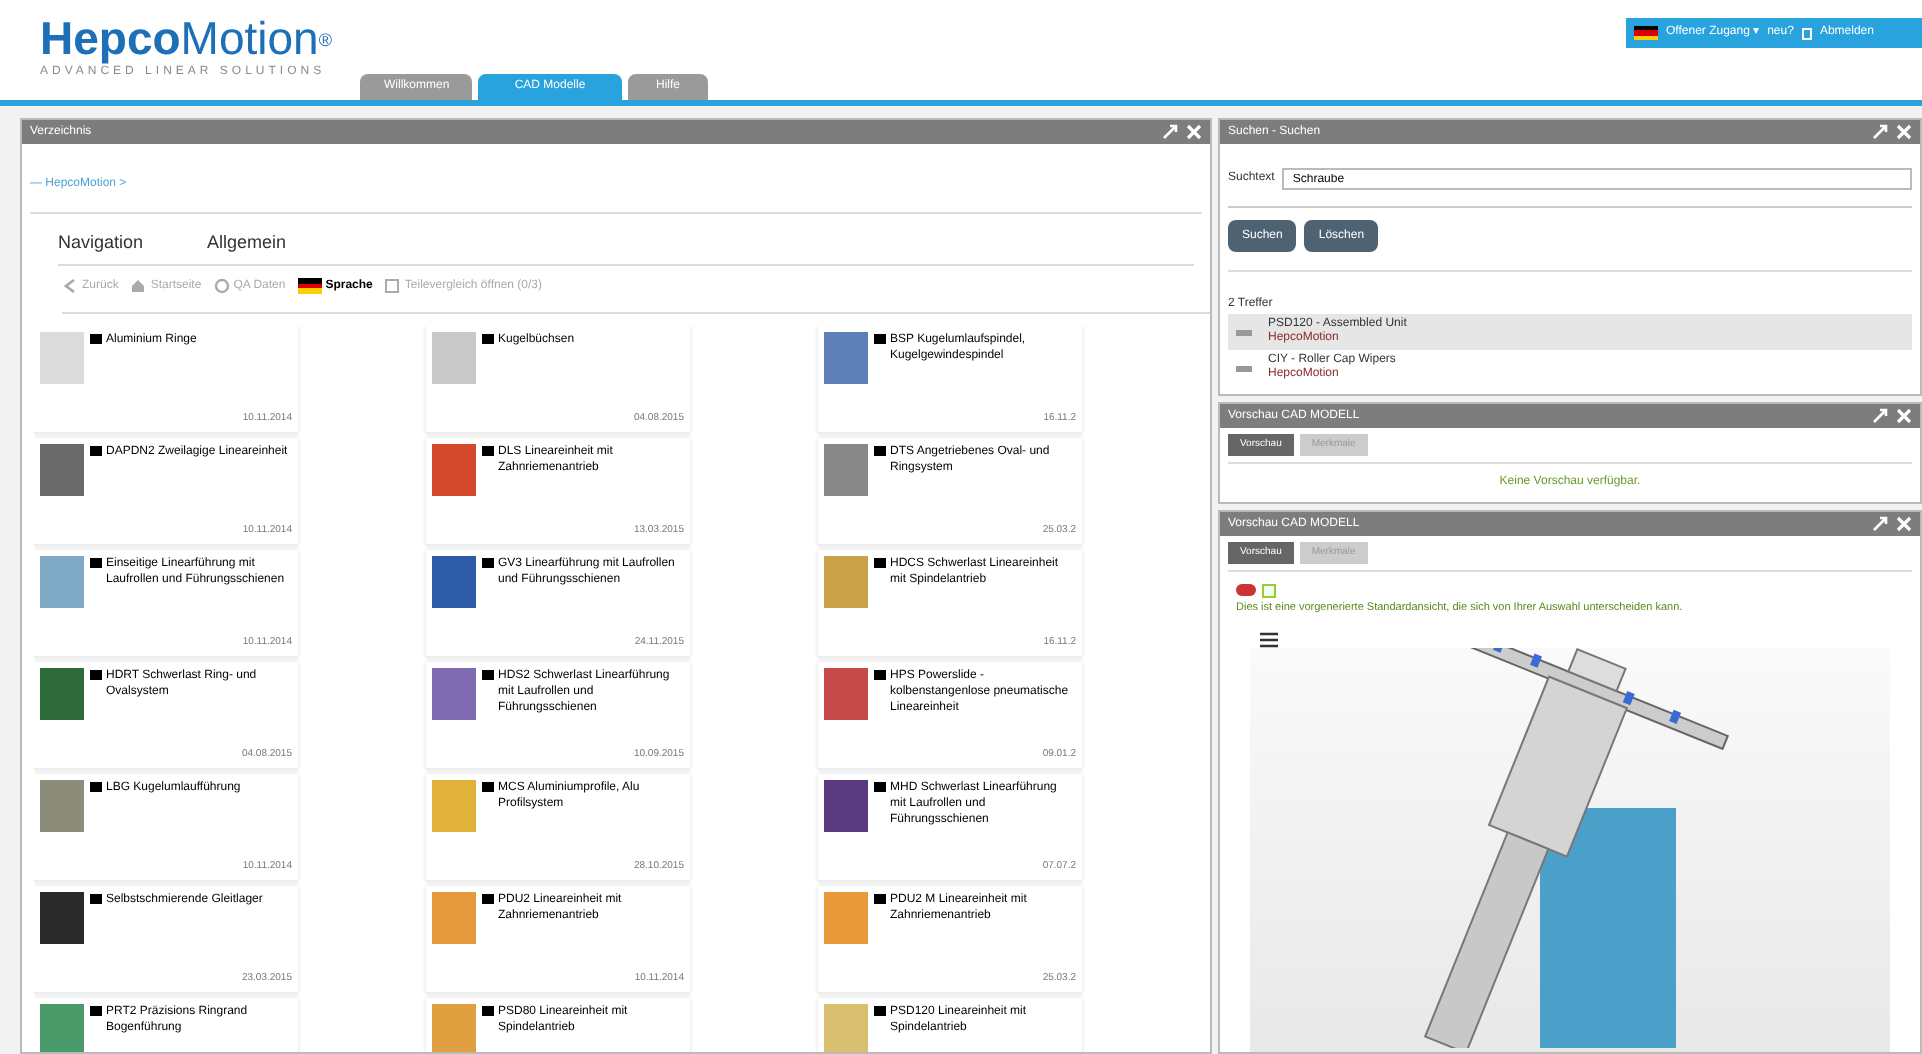  Describe the element at coordinates (1269, 640) in the screenshot. I see `menu-icon` at that location.